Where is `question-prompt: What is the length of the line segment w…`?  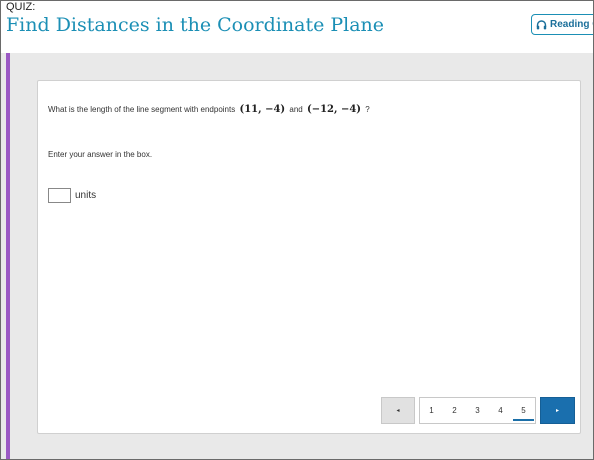 question-prompt: What is the length of the line segment w… is located at coordinates (209, 110).